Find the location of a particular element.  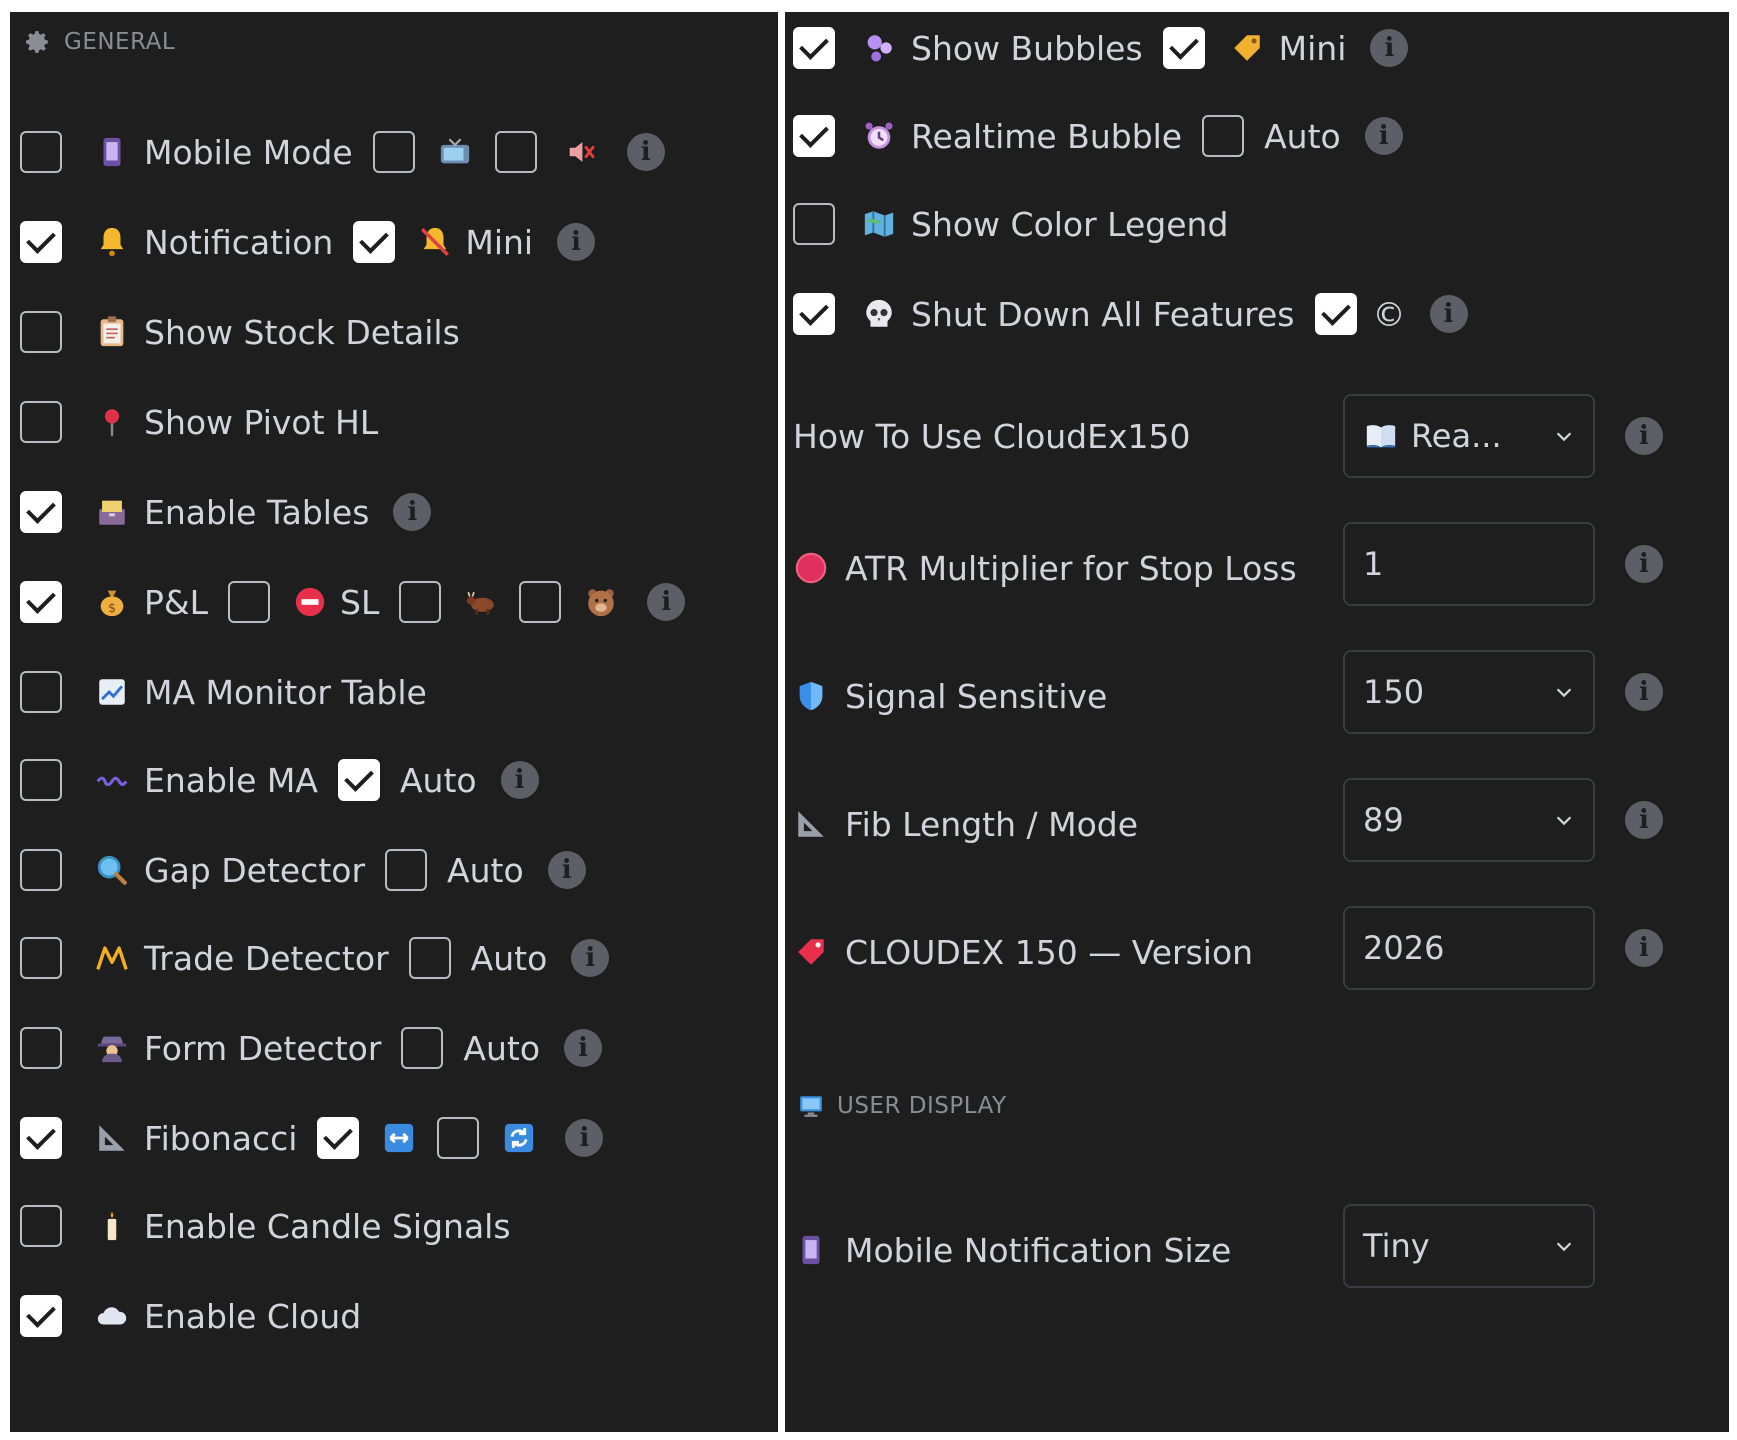

enable-ma-auto-checkbox is located at coordinates (358, 780).